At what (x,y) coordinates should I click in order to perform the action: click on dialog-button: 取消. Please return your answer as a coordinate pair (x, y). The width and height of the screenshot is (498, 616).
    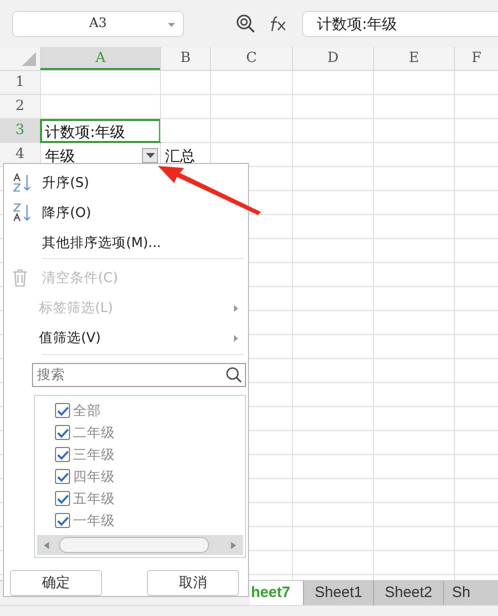
    Looking at the image, I should click on (193, 583).